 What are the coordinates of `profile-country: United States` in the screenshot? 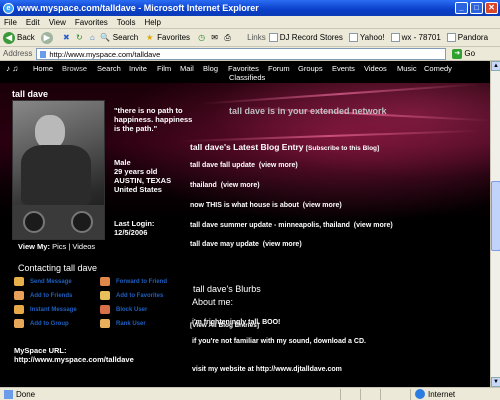 It's located at (138, 189).